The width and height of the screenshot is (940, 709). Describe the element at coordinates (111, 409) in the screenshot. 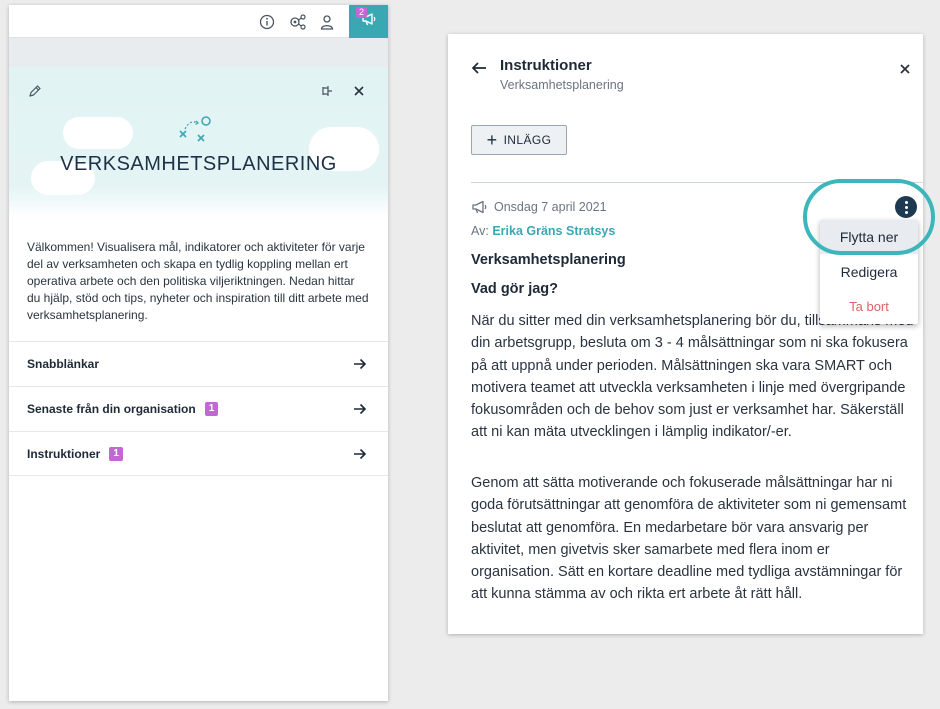

I see `nav-item-label: Senaste från din organisation` at that location.